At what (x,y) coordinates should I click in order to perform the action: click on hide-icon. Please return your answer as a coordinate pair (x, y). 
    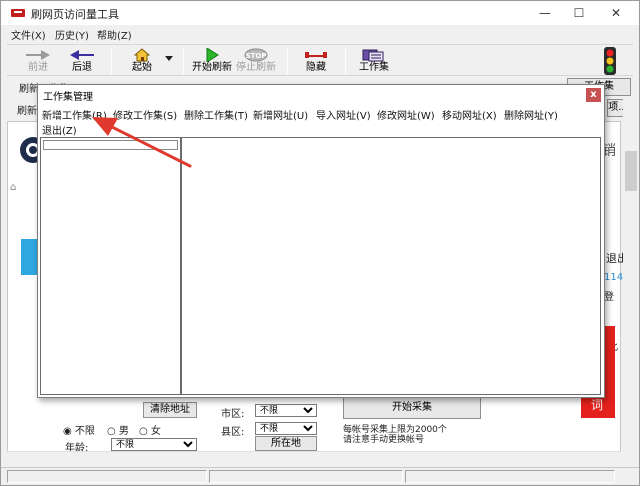
    Looking at the image, I should click on (316, 55).